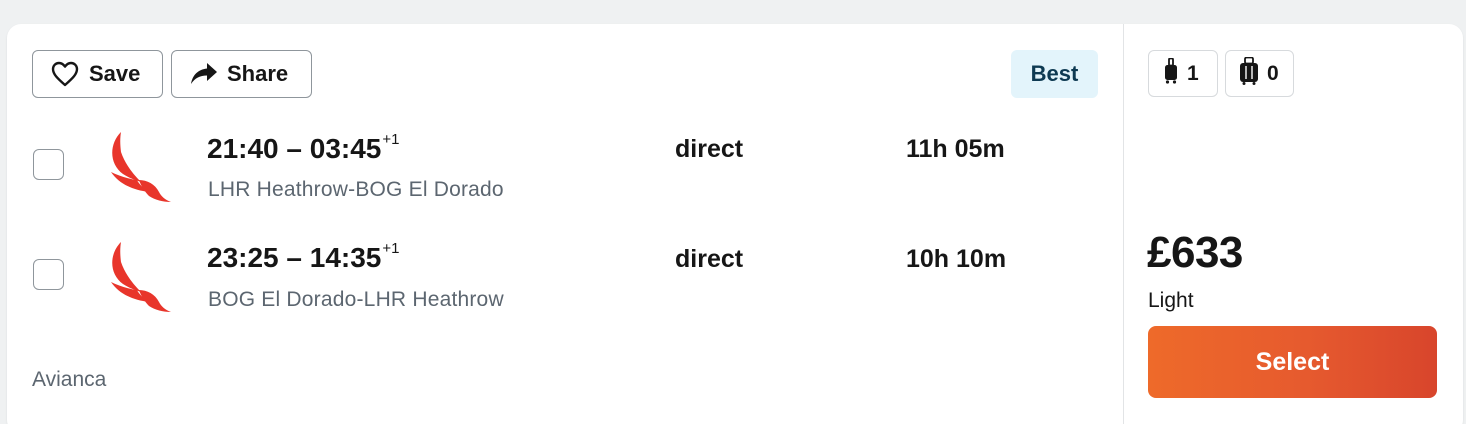 This screenshot has height=424, width=1466. What do you see at coordinates (1171, 73) in the screenshot?
I see `cabin-bag-icon` at bounding box center [1171, 73].